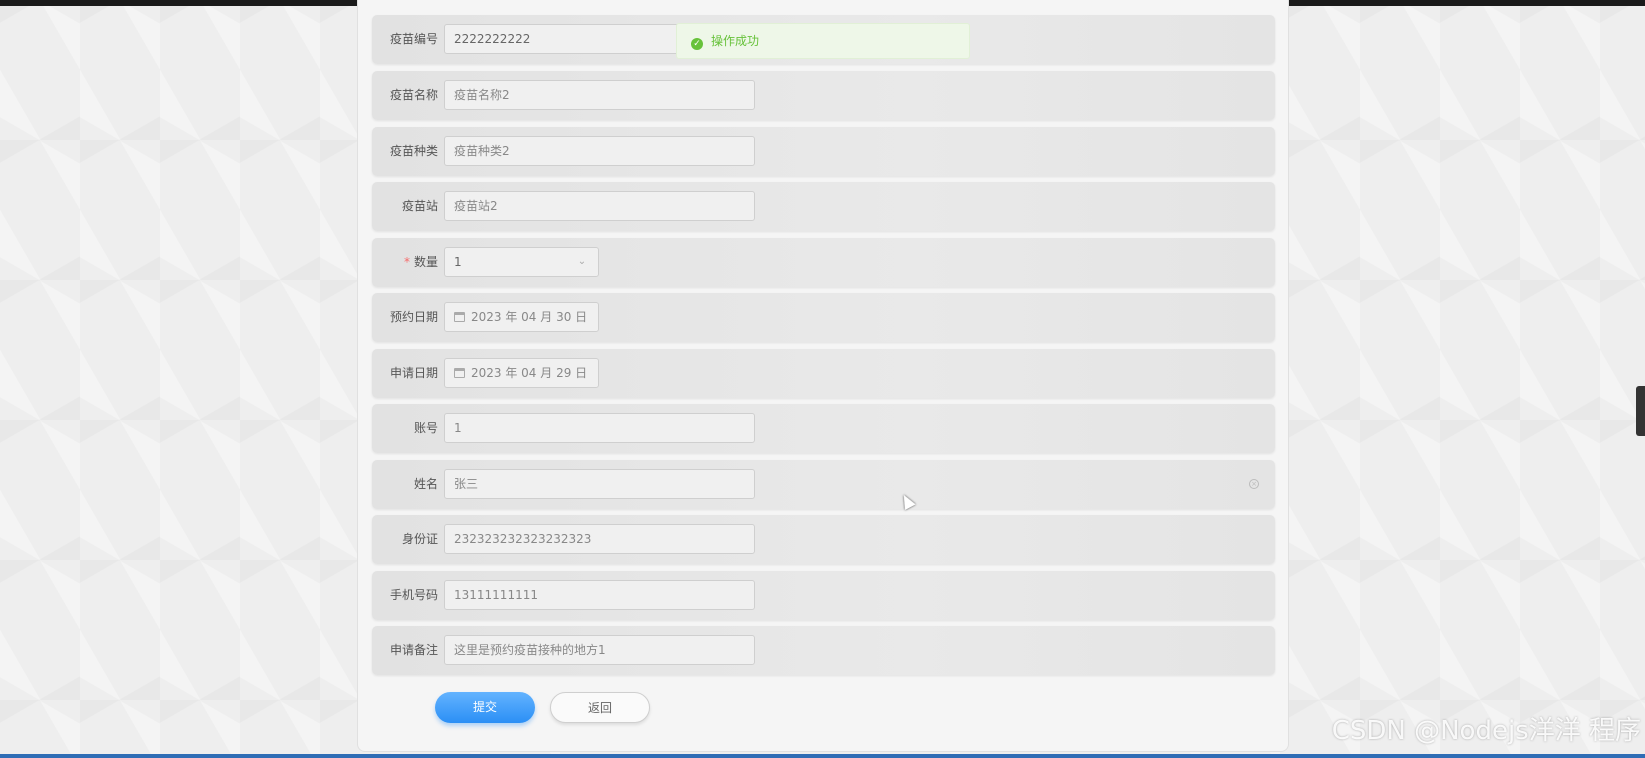 The height and width of the screenshot is (758, 1645). I want to click on remarks-label: 申请备注, so click(413, 650).